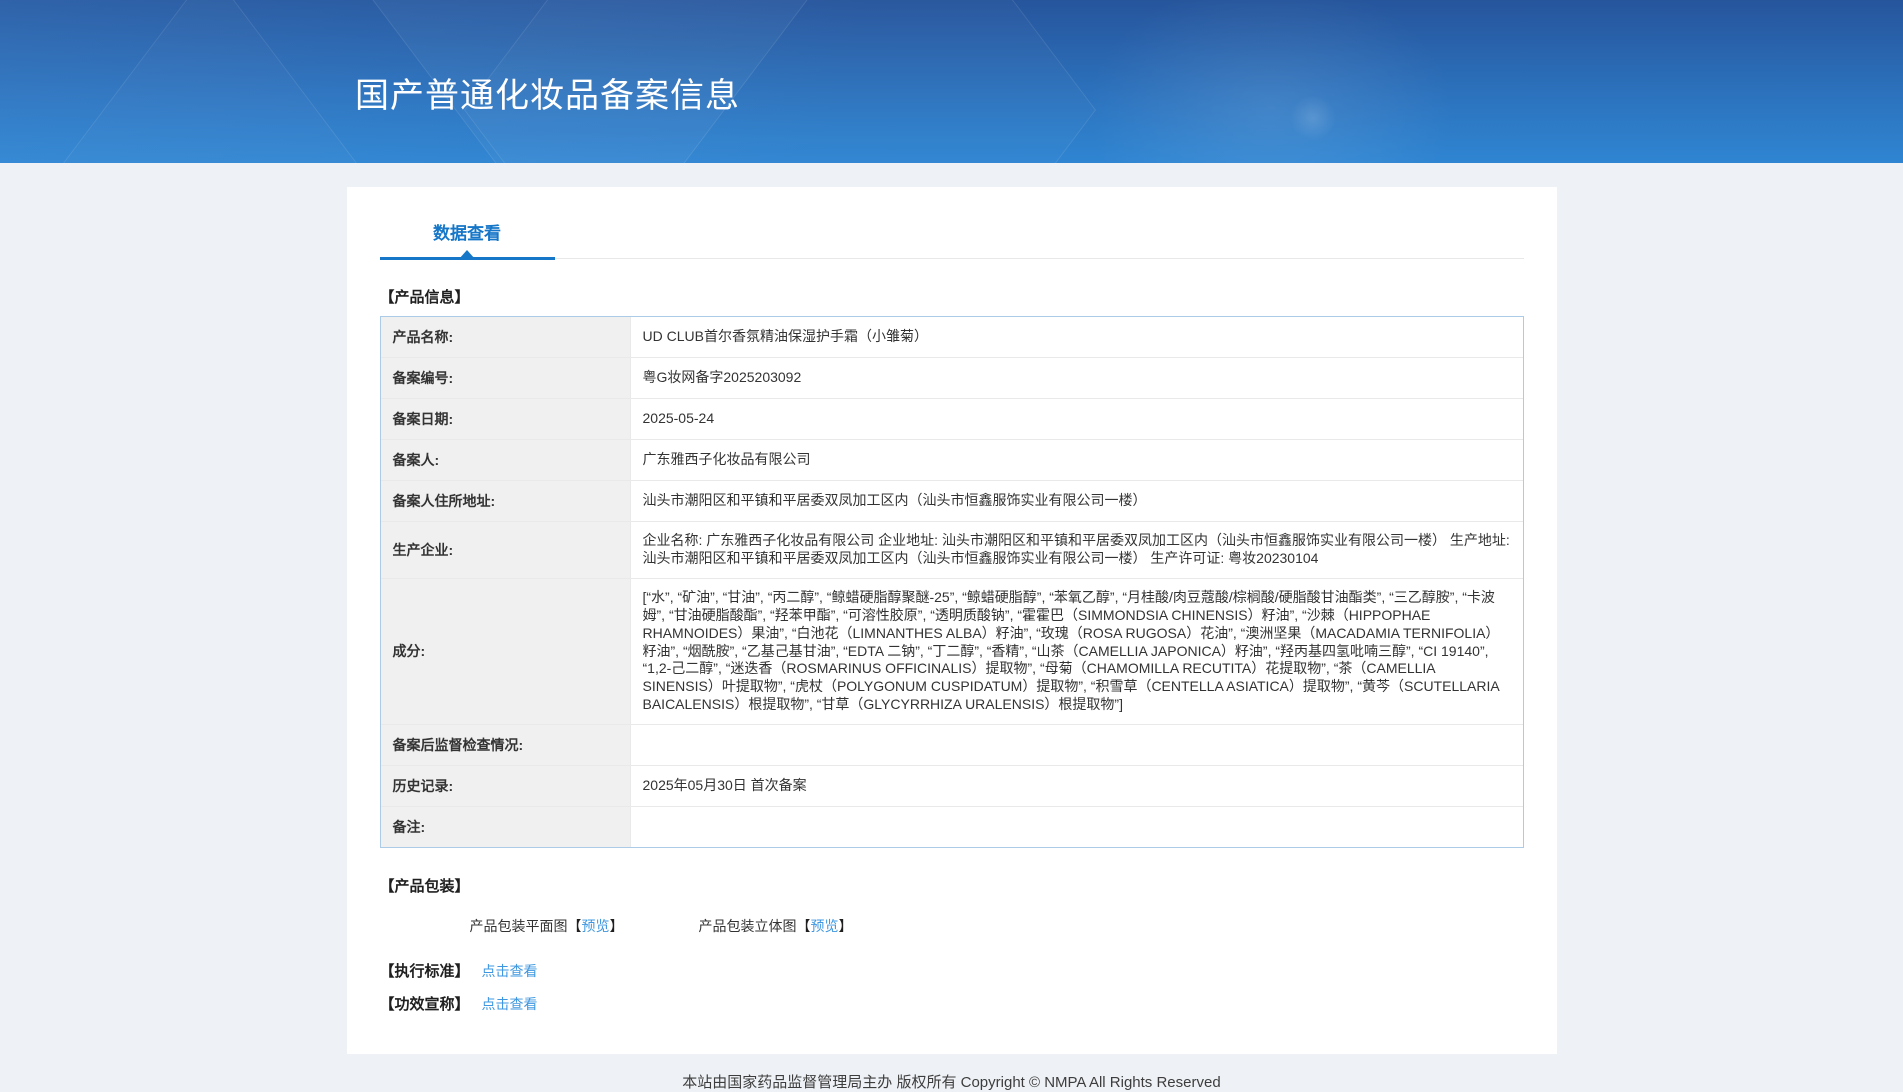 The width and height of the screenshot is (1903, 1092). What do you see at coordinates (747, 926) in the screenshot?
I see `packaging-stereo-label: 产品包装立体图` at bounding box center [747, 926].